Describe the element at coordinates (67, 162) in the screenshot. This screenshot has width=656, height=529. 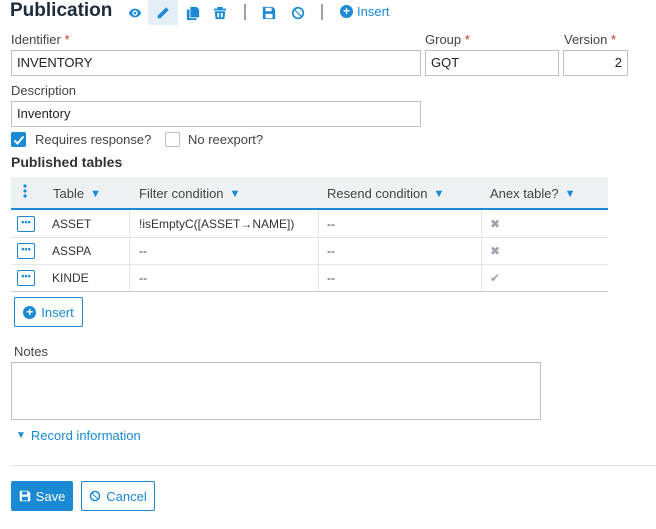
I see `published-tables-title: Published tables` at that location.